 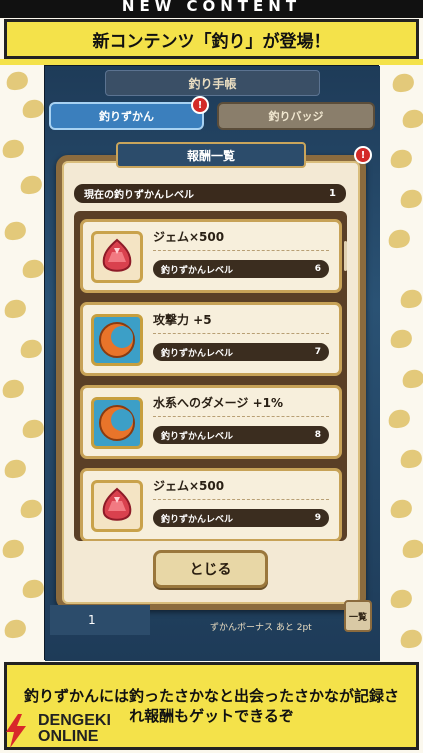 What do you see at coordinates (358, 616) in the screenshot?
I see `list-button: 一覧` at bounding box center [358, 616].